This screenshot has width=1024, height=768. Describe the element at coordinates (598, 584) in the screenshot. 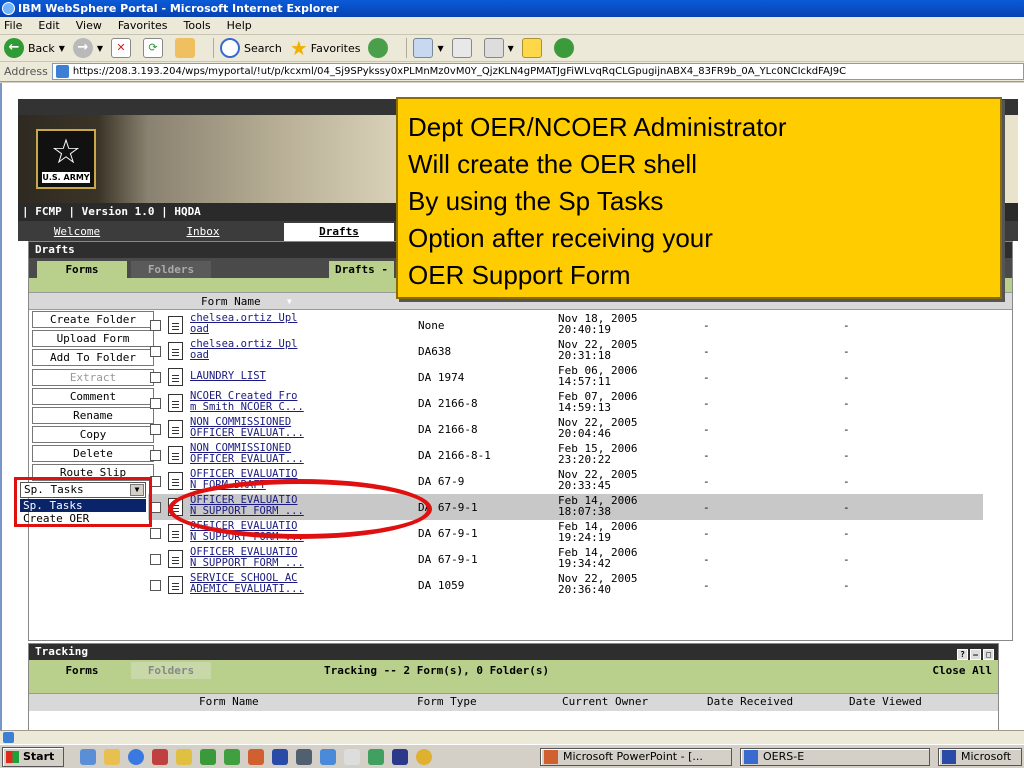

I see `form-date: Nov 22, 2005 20:36:40` at that location.